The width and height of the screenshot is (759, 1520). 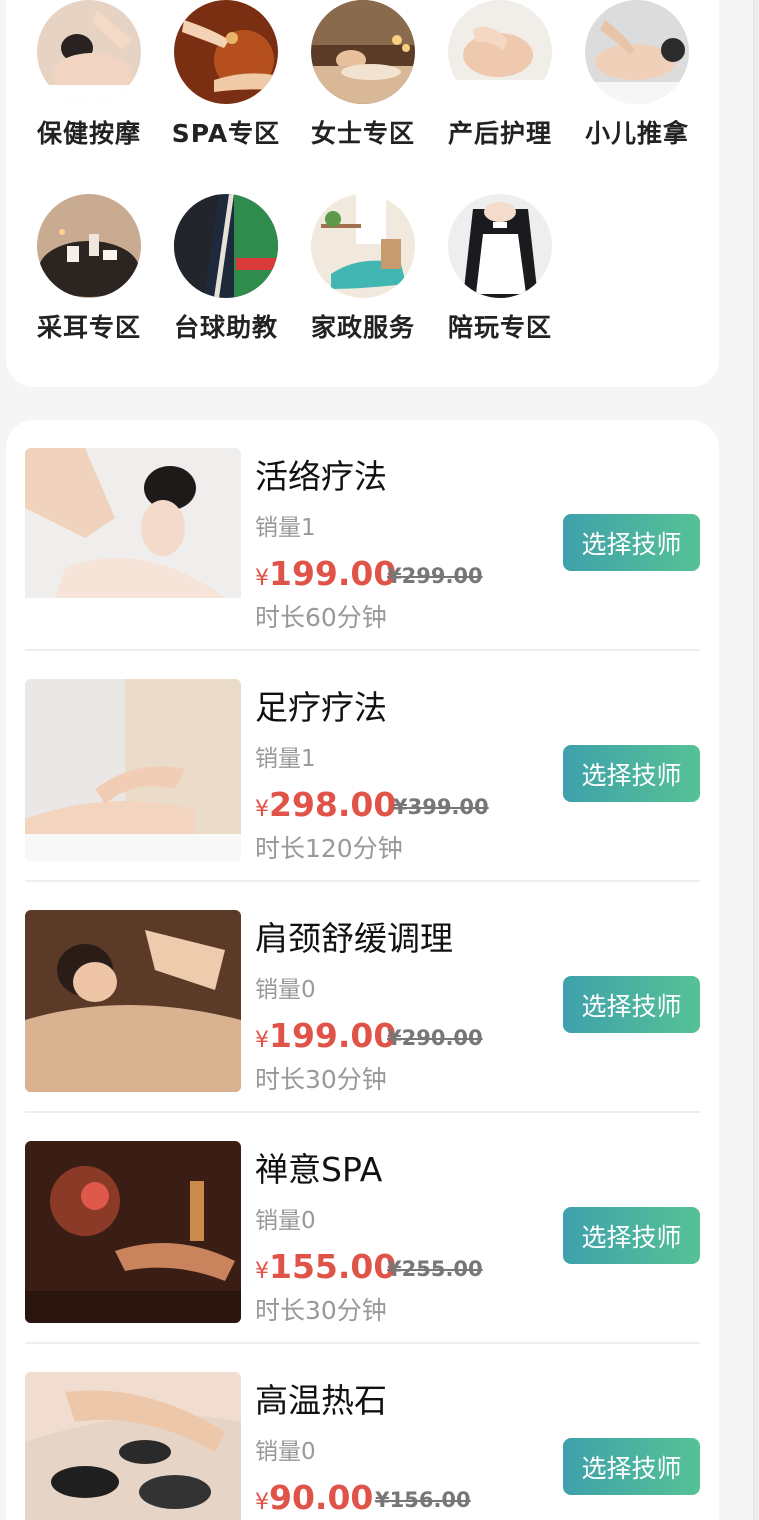 I want to click on service-item: 足疗疗法 销量1 ¥298.00 ¥399.00 时长120分钟 选择技师, so click(x=362, y=766).